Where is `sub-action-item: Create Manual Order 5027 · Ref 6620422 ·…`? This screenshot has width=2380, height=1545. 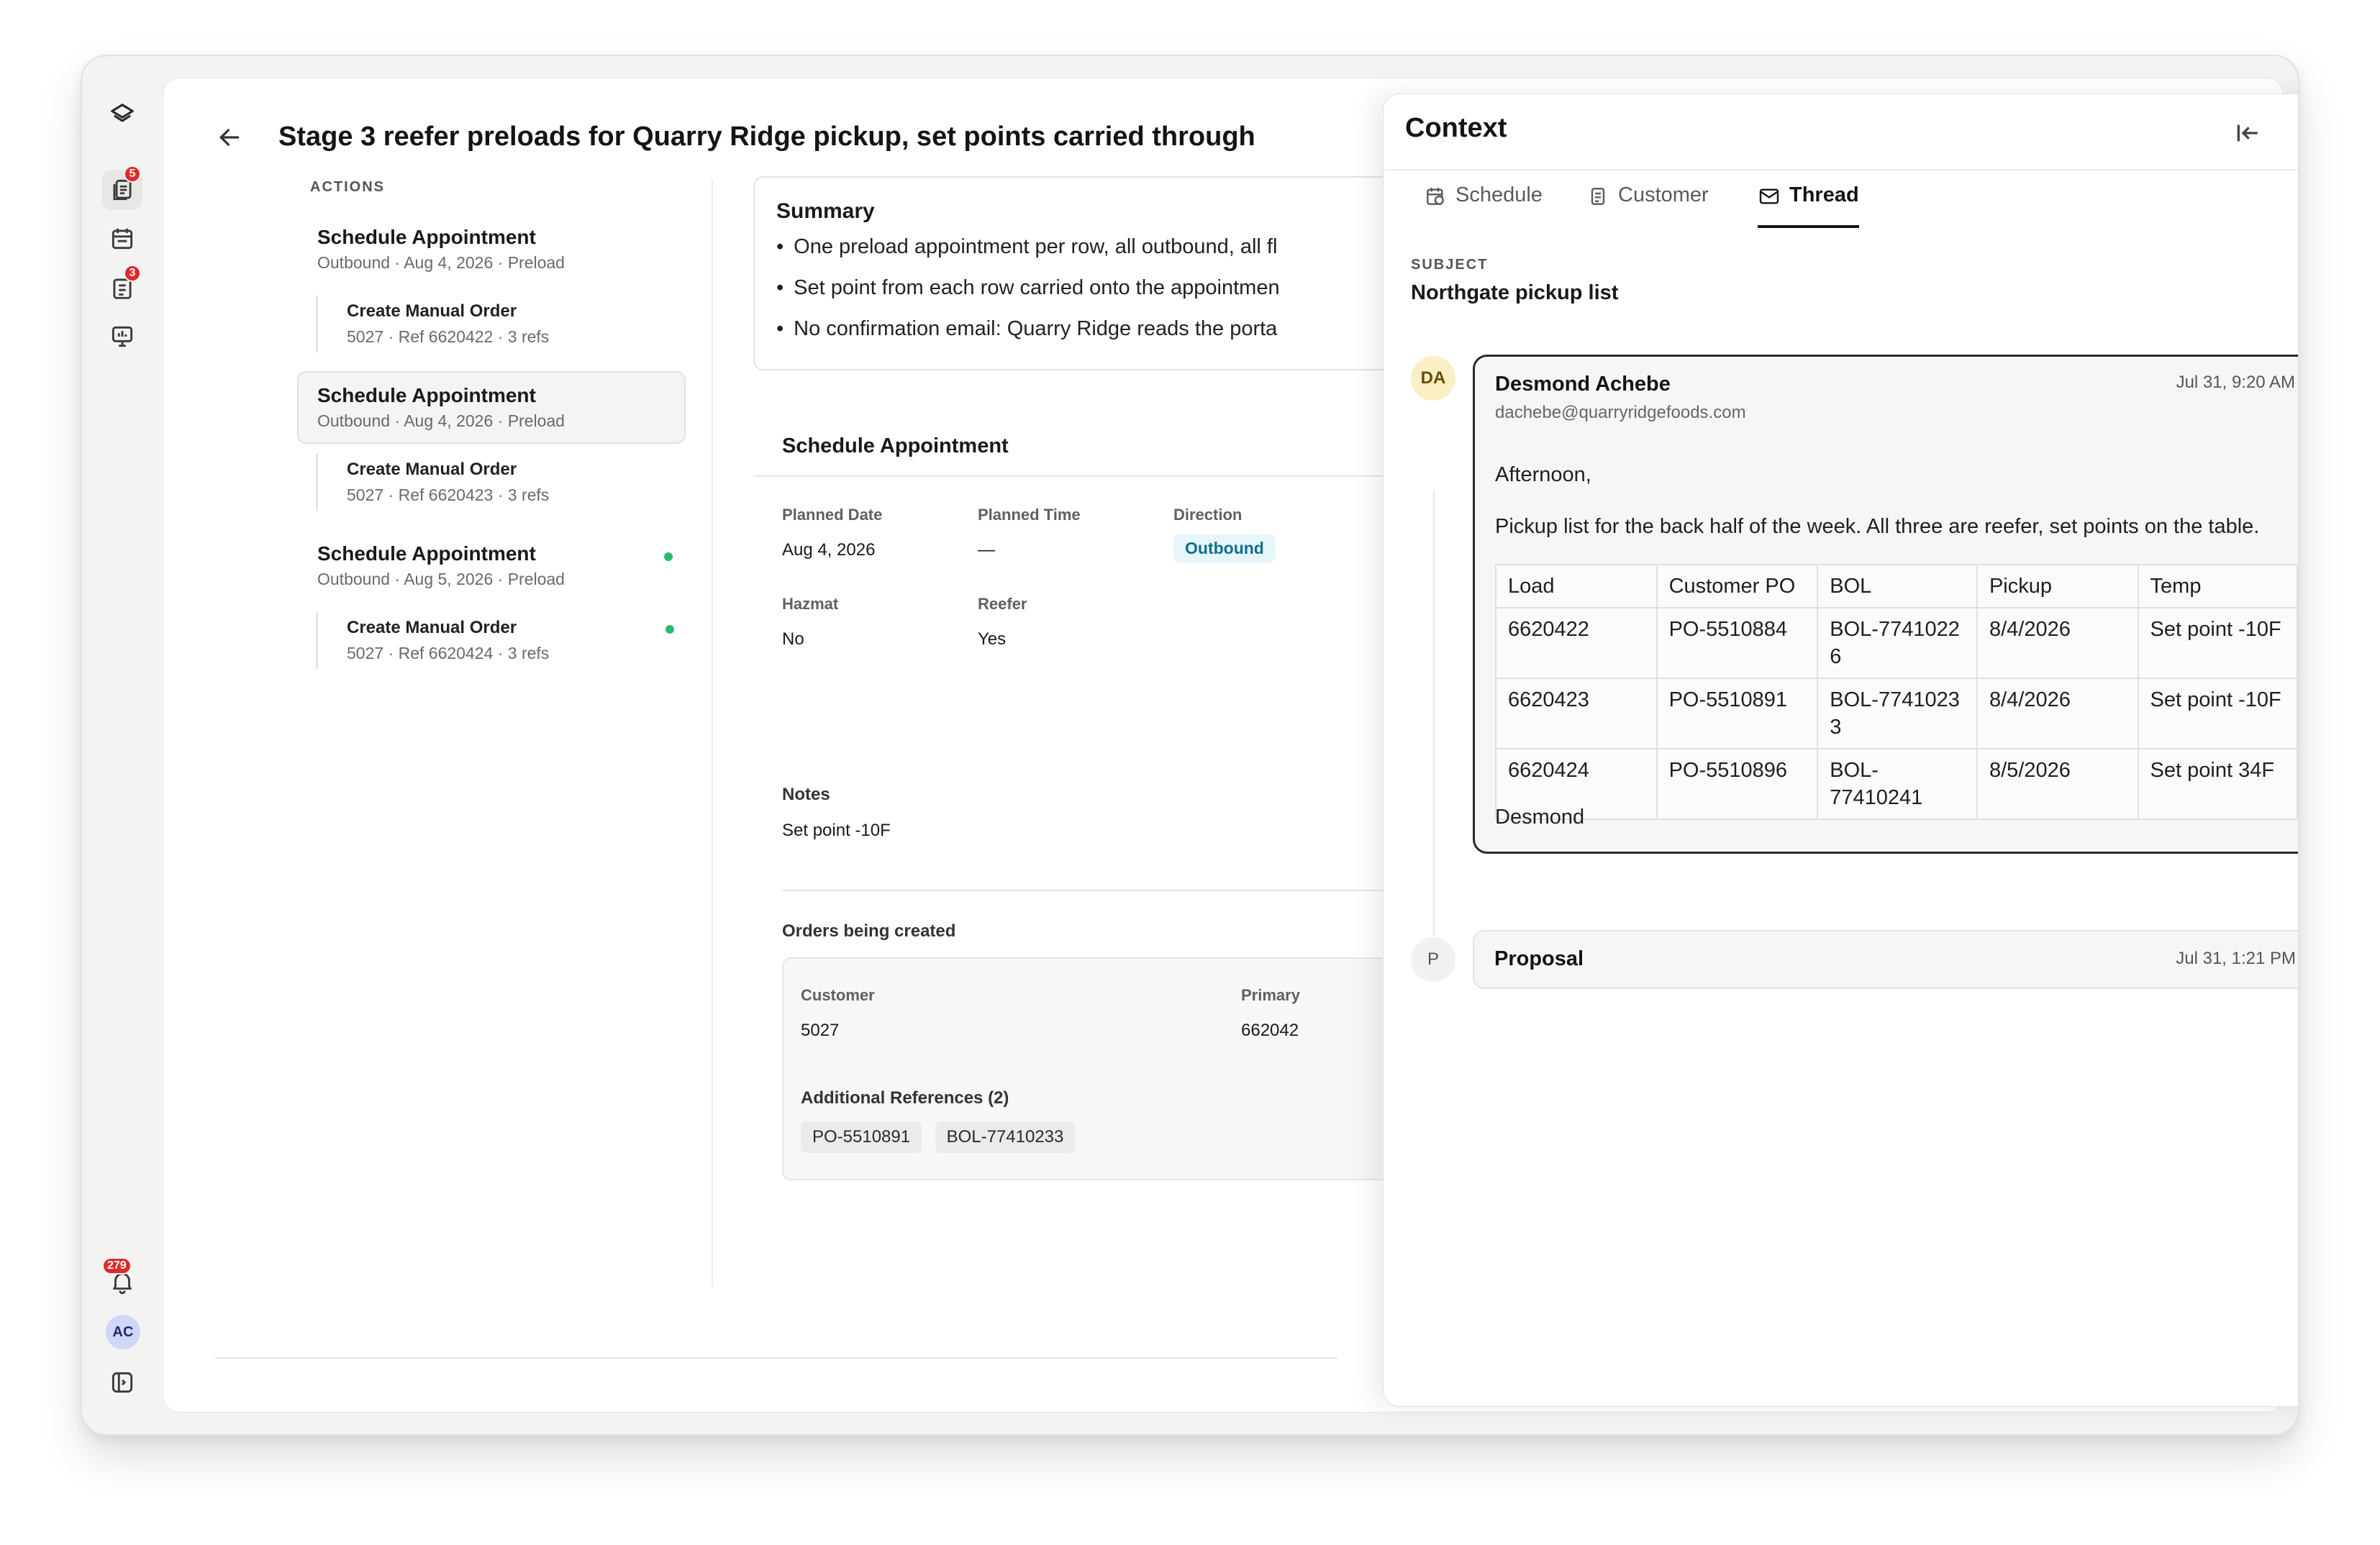
sub-action-item: Create Manual Order 5027 · Ref 6620422 ·… is located at coordinates (501, 324).